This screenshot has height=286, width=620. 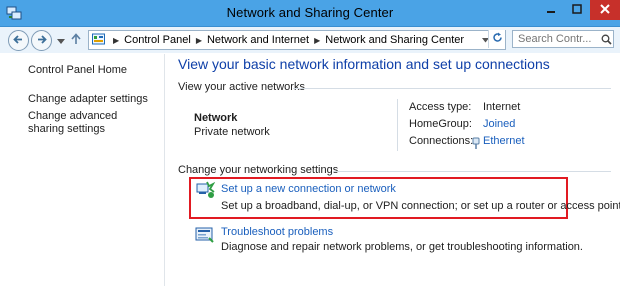 I want to click on close-button, so click(x=605, y=10).